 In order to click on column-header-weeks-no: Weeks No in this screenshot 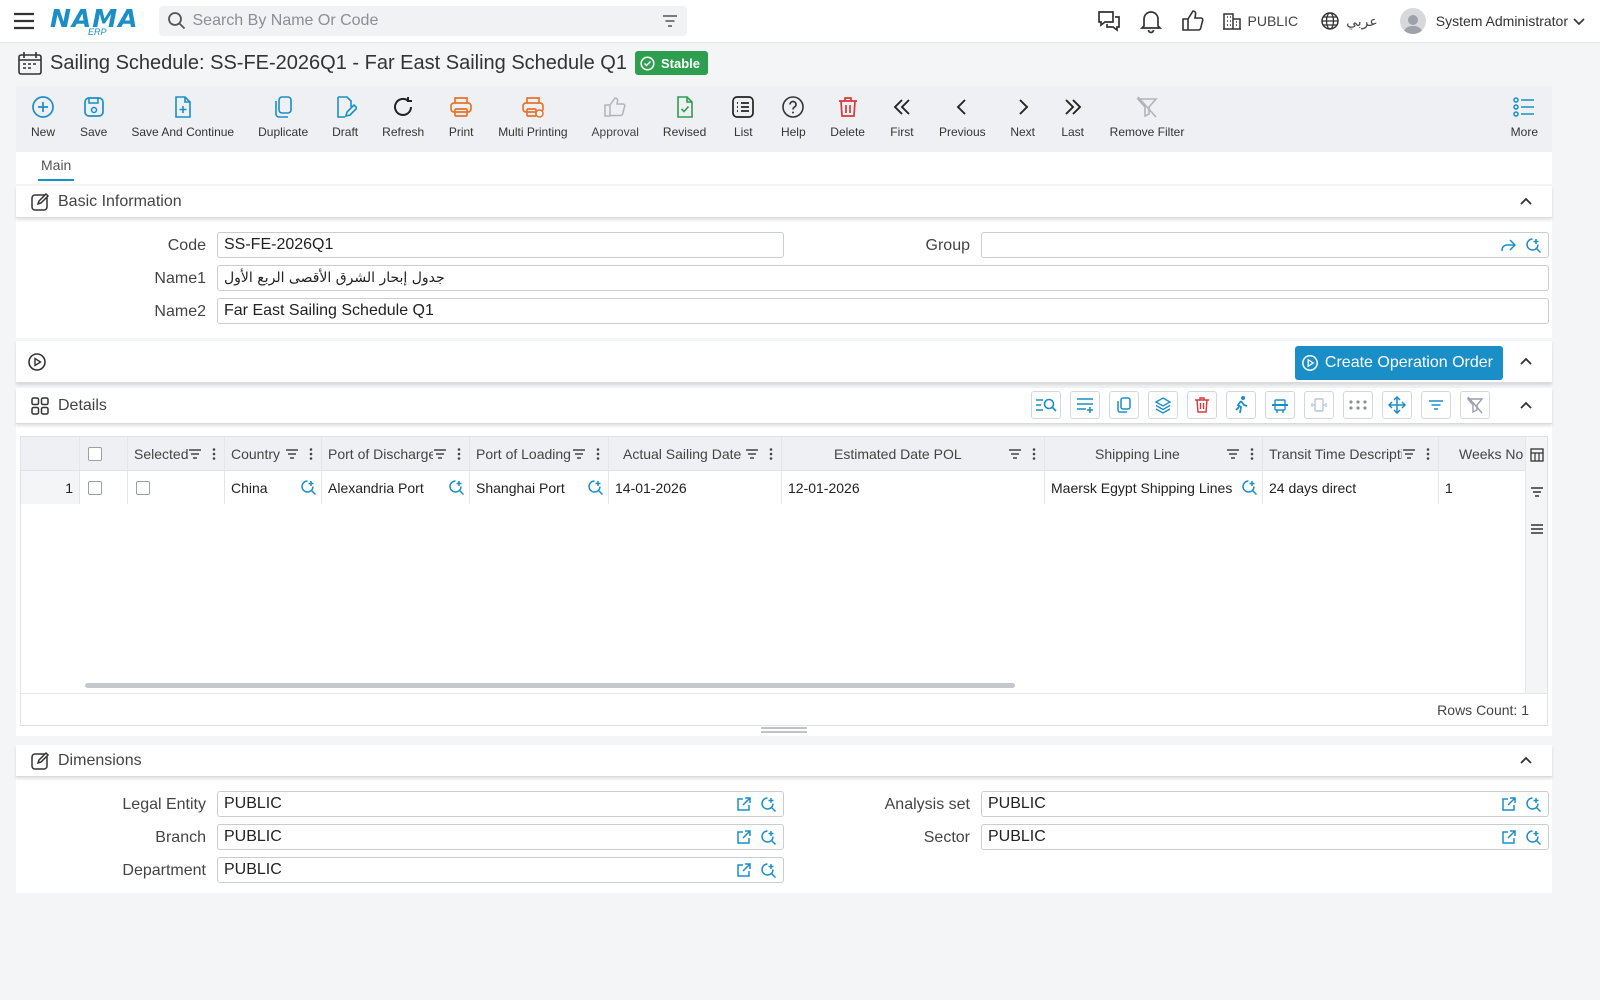, I will do `click(1483, 454)`.